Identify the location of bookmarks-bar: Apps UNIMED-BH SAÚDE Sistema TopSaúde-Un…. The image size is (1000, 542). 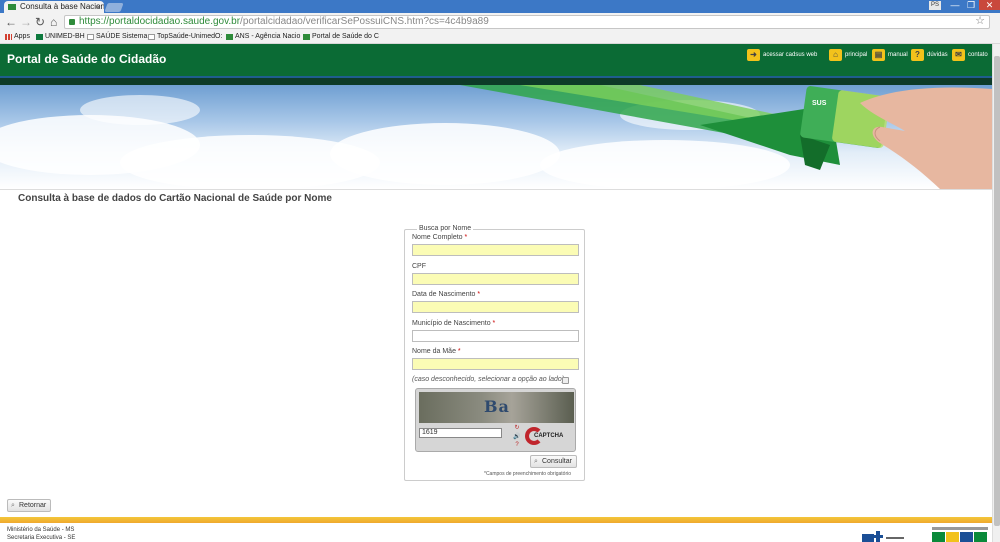
(500, 37).